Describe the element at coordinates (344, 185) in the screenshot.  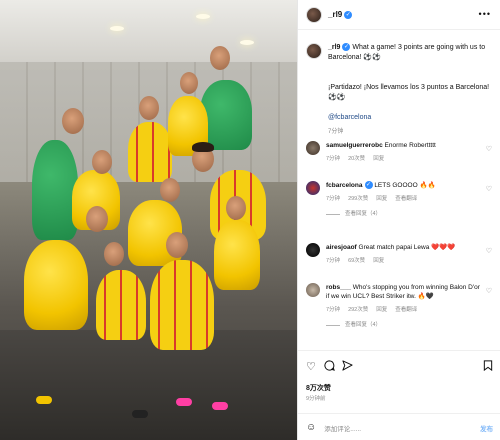
I see `comment-username: fcbarcelona` at that location.